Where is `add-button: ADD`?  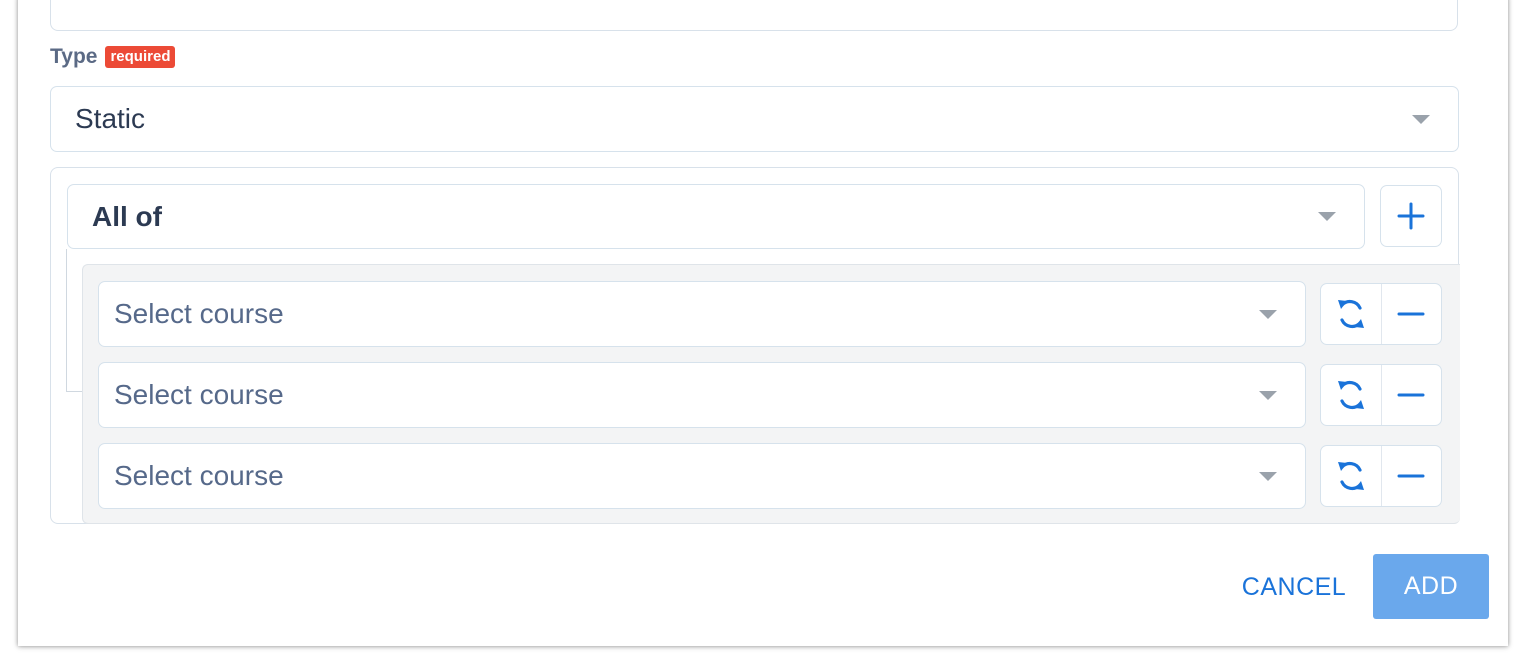
add-button: ADD is located at coordinates (1431, 586).